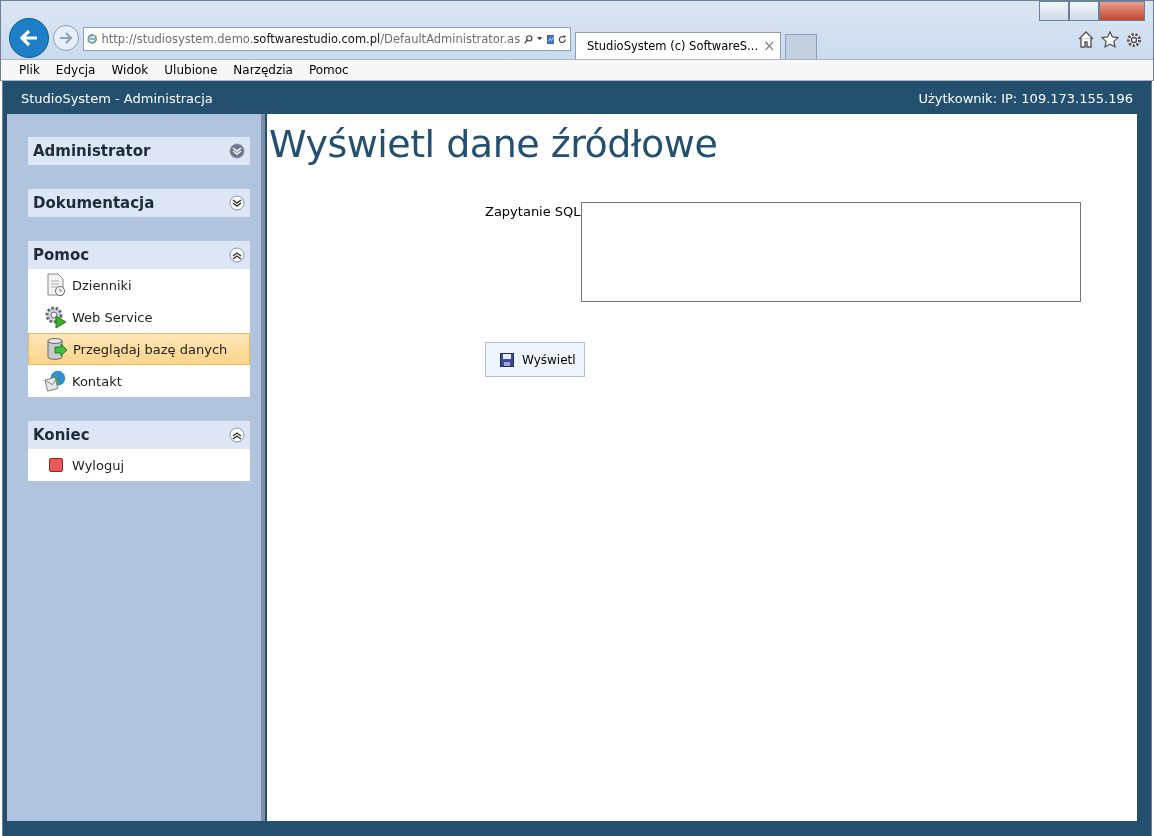  Describe the element at coordinates (540, 39) in the screenshot. I see `dropdown-icon` at that location.